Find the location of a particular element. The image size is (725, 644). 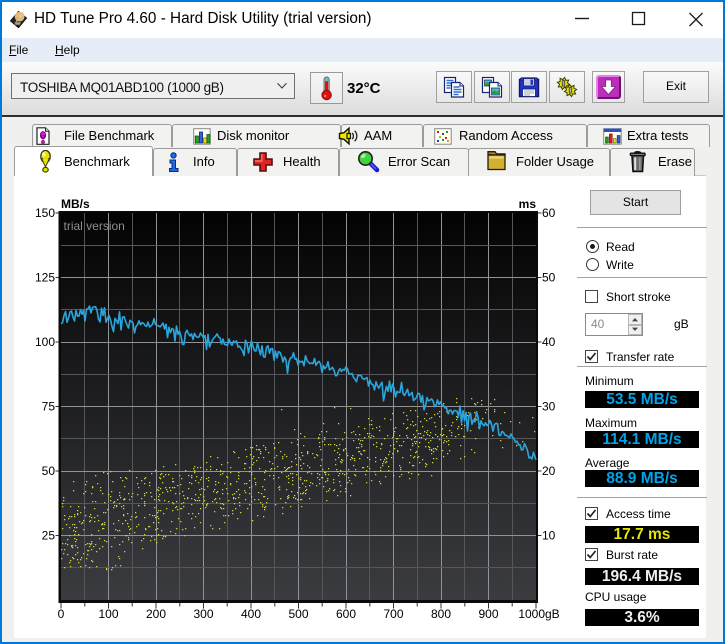

svg-text: 30 is located at coordinates (549, 407).